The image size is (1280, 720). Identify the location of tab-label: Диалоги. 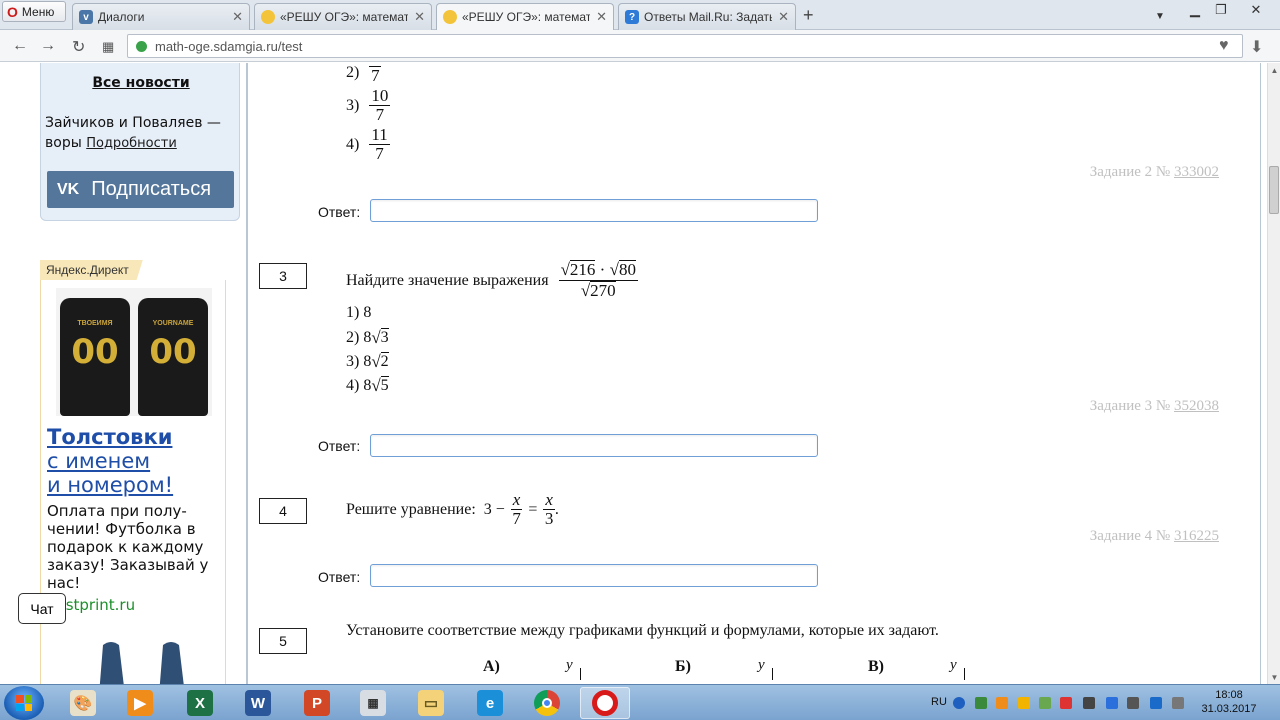
(121, 17).